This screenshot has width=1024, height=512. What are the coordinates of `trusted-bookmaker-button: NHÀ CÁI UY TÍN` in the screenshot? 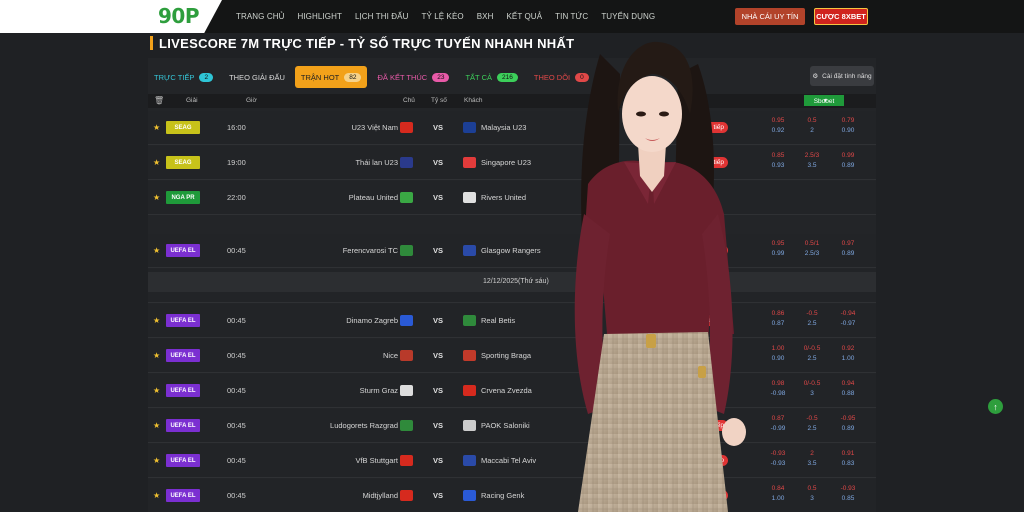 It's located at (770, 16).